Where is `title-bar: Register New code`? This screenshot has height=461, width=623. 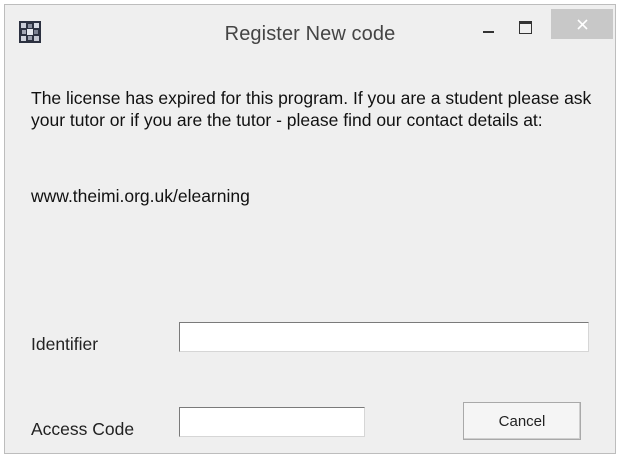 title-bar: Register New code is located at coordinates (310, 31).